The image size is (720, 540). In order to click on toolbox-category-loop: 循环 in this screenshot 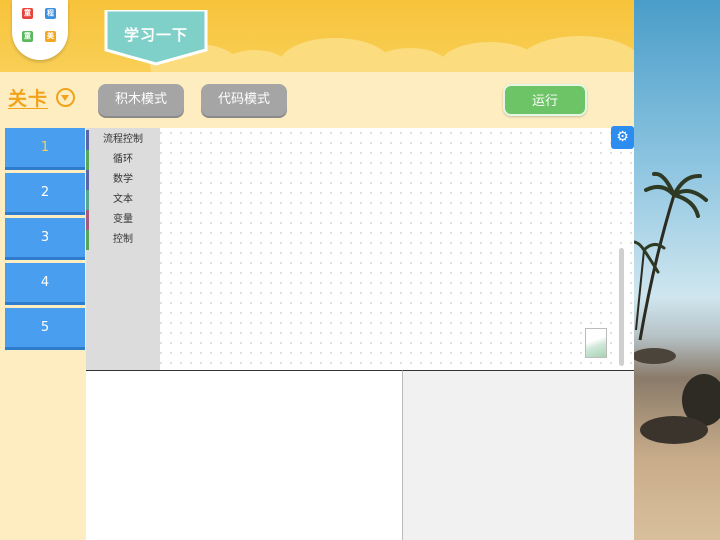, I will do `click(123, 160)`.